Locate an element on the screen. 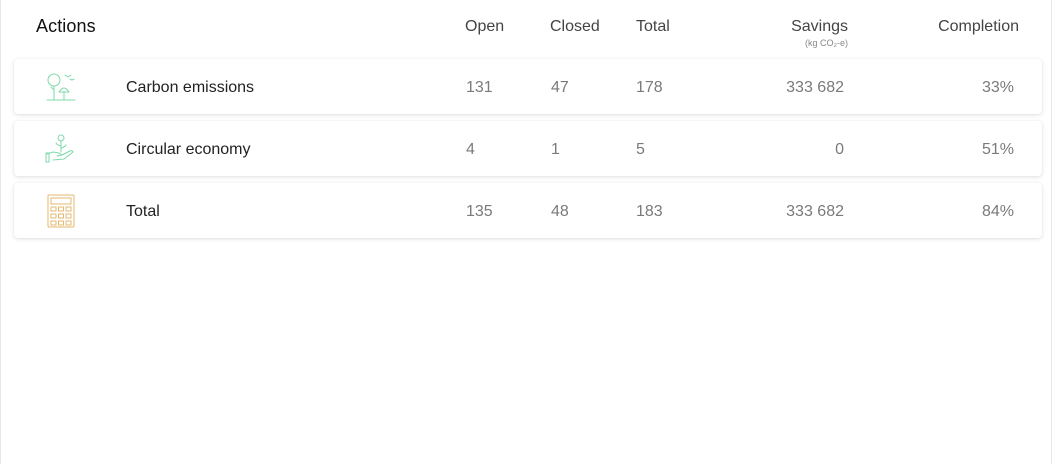  open-count: 131 is located at coordinates (479, 87).